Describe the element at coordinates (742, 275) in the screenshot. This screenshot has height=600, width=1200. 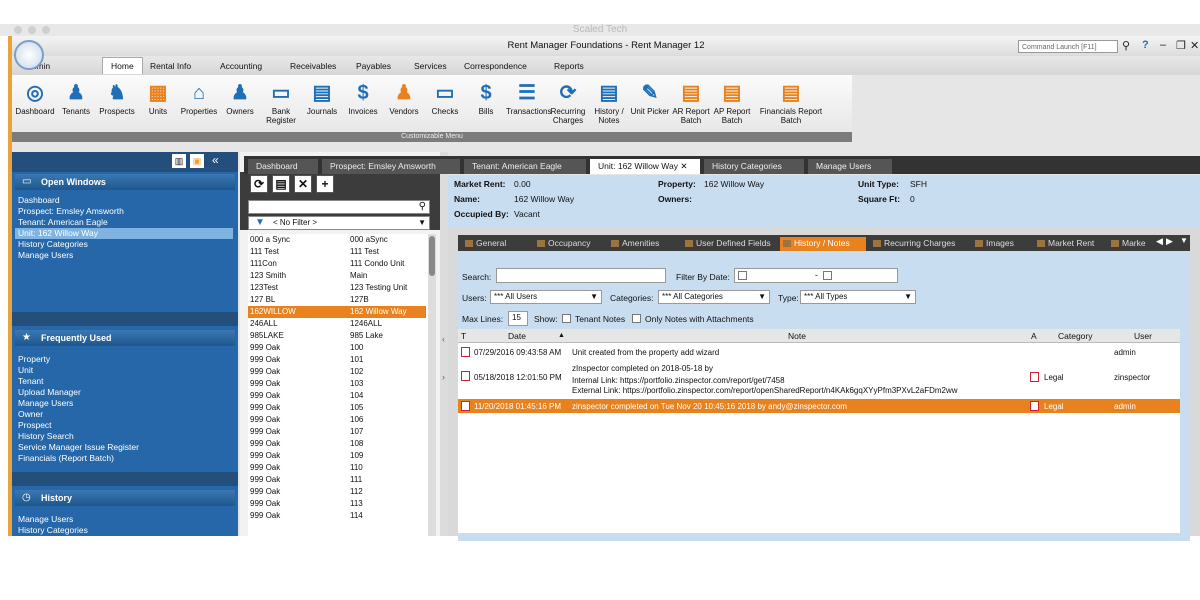
I see `date-from-checkbox` at that location.